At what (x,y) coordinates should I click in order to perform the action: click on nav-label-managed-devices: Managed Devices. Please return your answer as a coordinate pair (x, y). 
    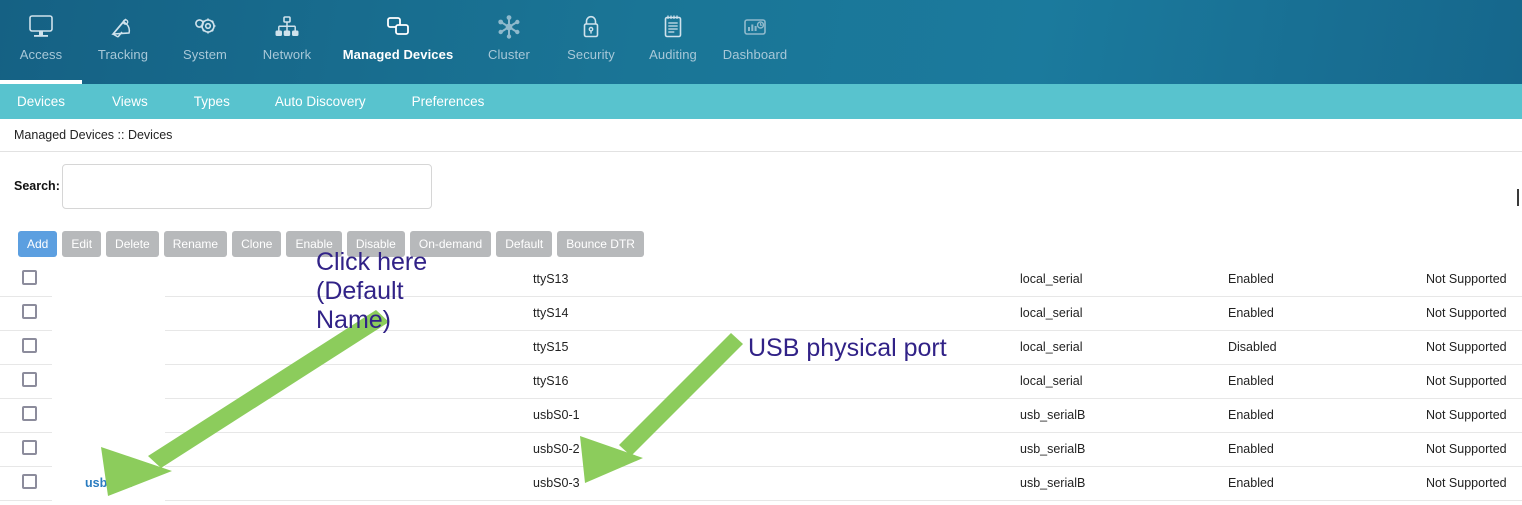
    Looking at the image, I should click on (398, 54).